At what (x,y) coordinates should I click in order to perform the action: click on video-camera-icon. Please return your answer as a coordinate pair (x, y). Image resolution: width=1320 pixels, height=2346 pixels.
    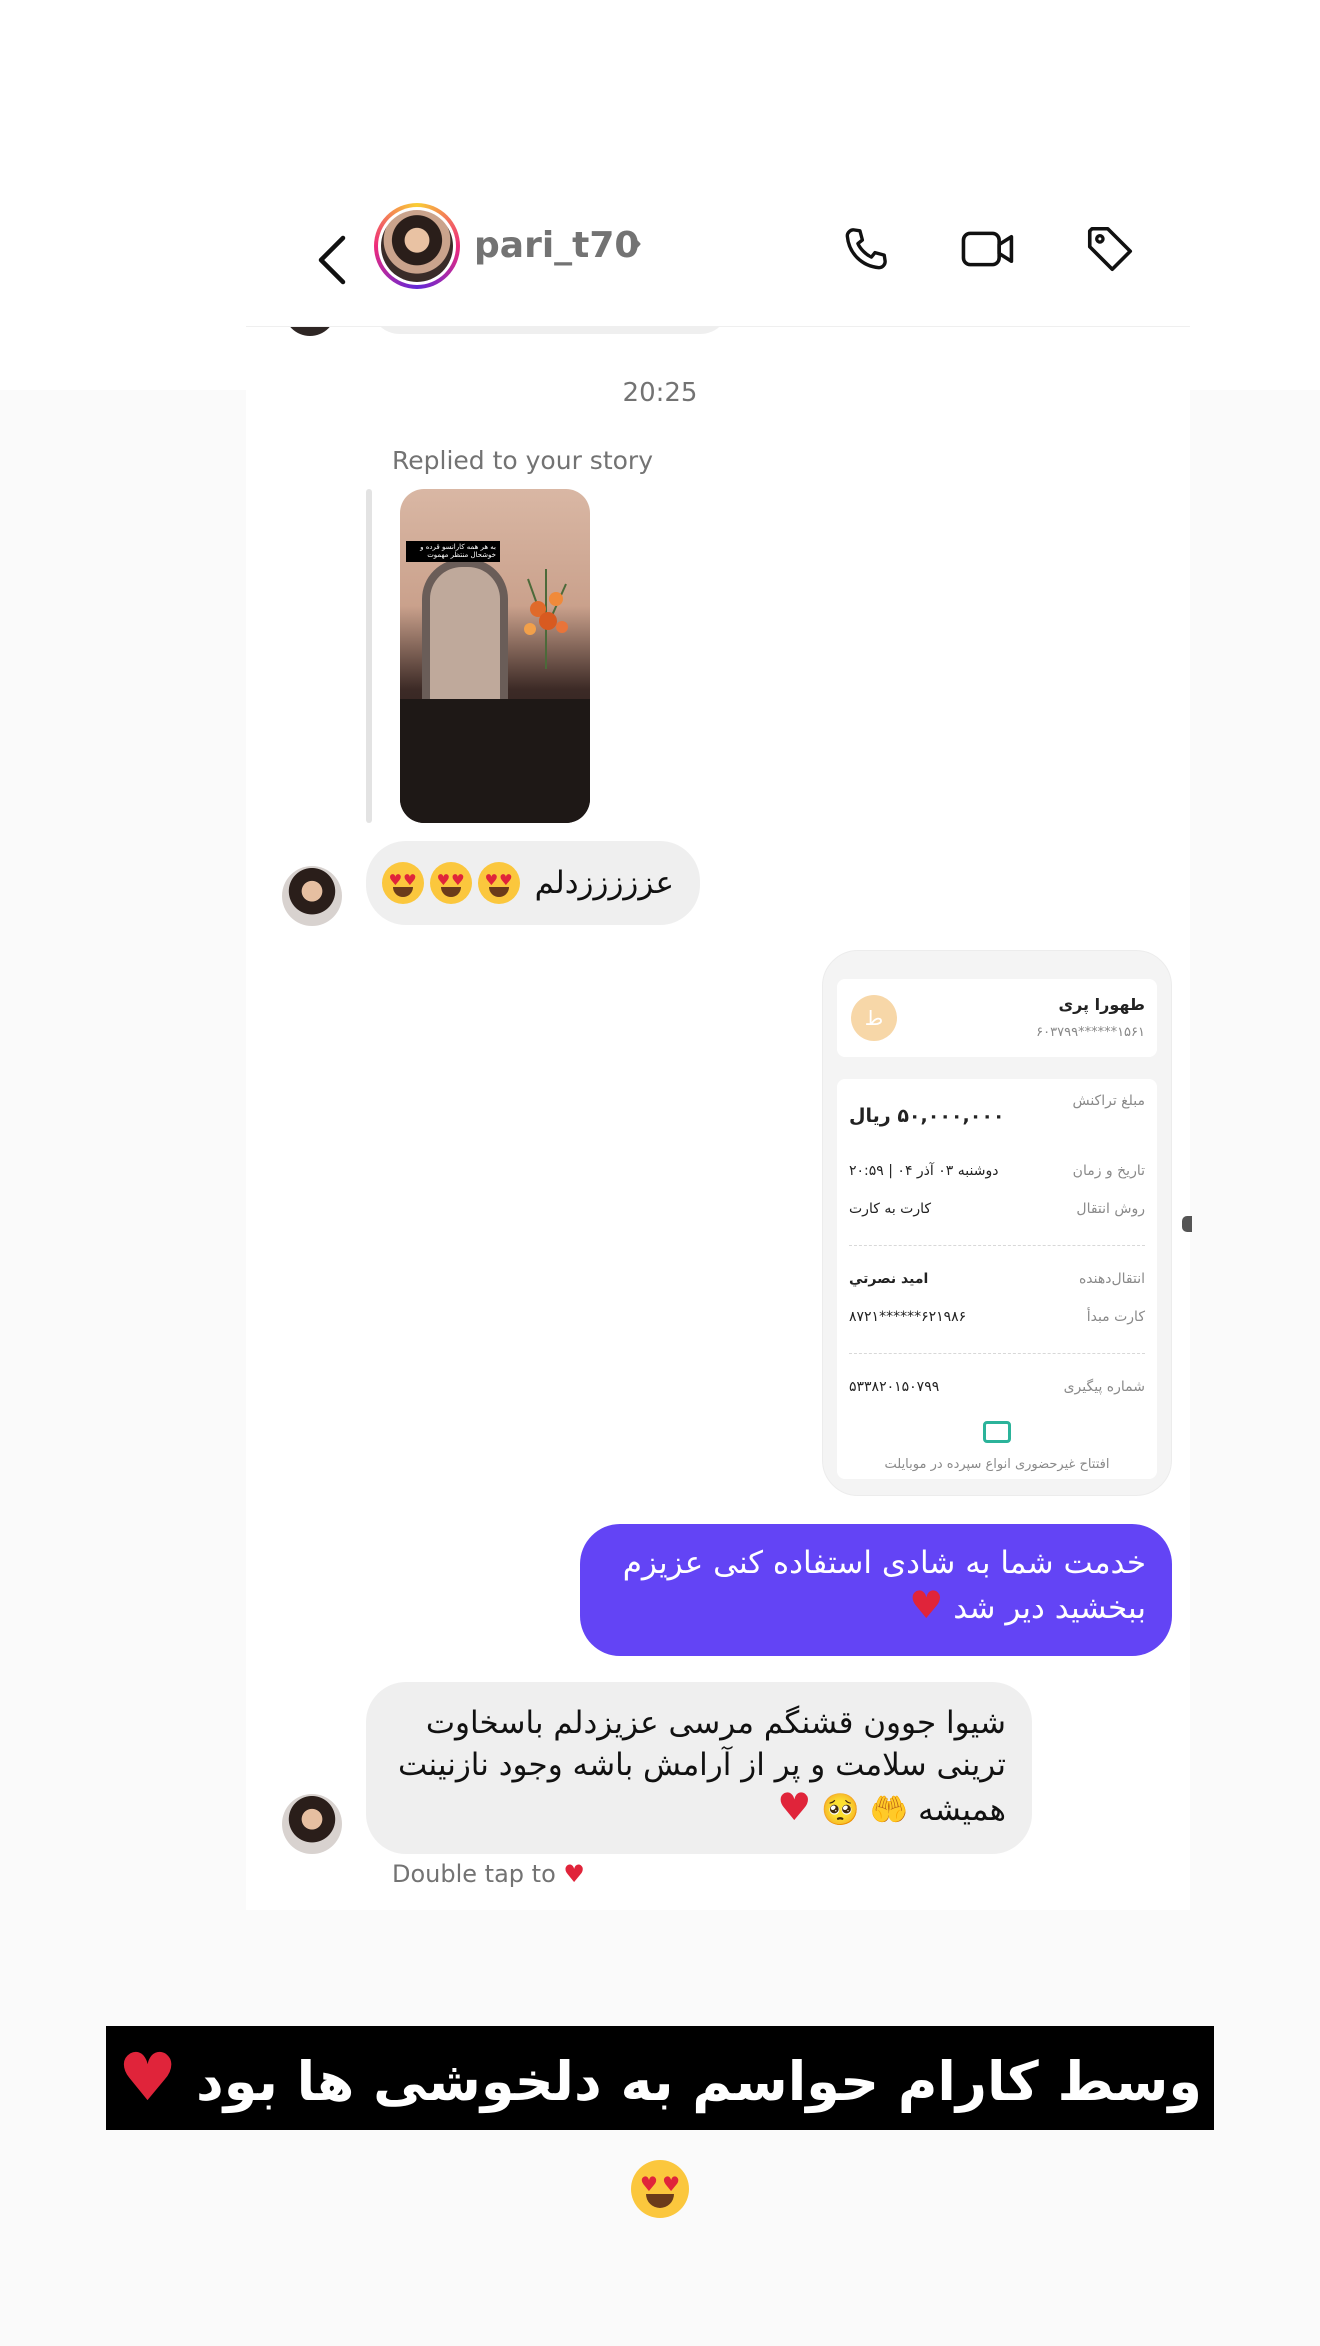
    Looking at the image, I should click on (987, 249).